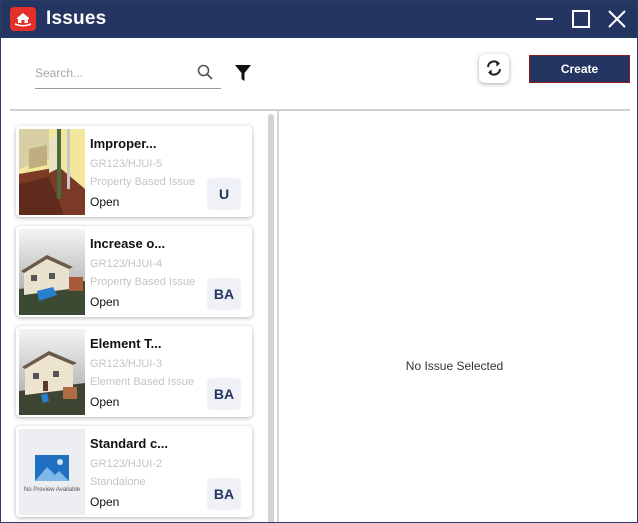 This screenshot has width=638, height=523. What do you see at coordinates (126, 364) in the screenshot?
I see `issue-reference: GR123/HJUI-3` at bounding box center [126, 364].